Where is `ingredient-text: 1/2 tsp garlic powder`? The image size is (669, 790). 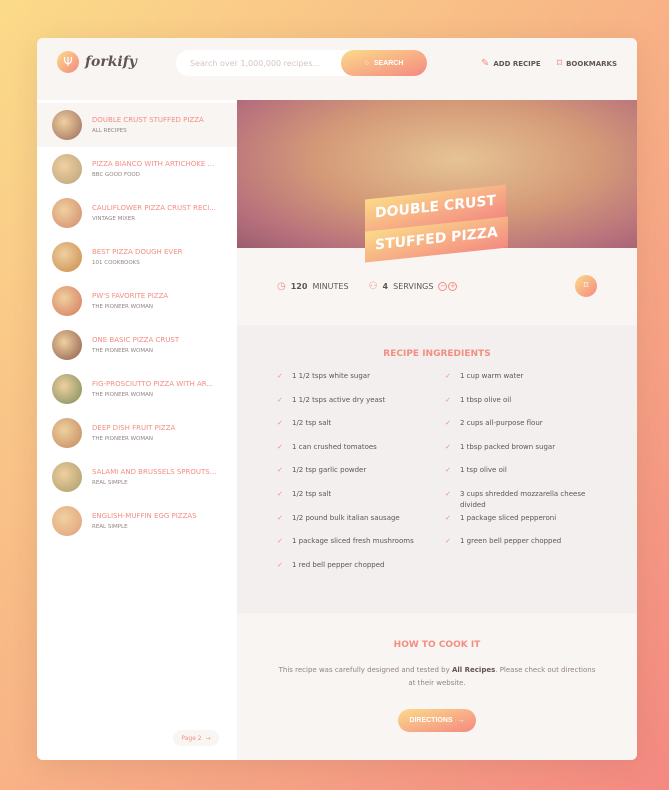 ingredient-text: 1/2 tsp garlic powder is located at coordinates (329, 470).